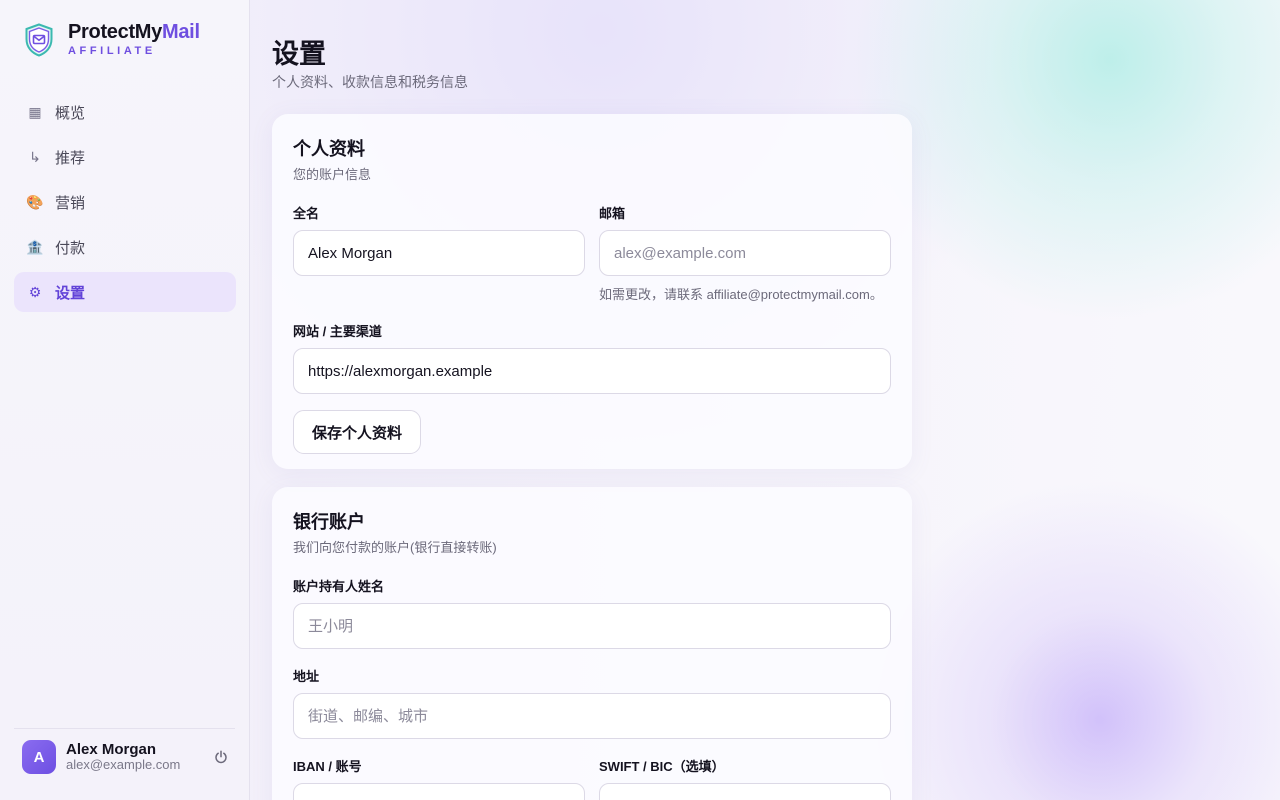 This screenshot has width=1280, height=800. Describe the element at coordinates (35, 201) in the screenshot. I see `palette-icon: 🎨` at that location.